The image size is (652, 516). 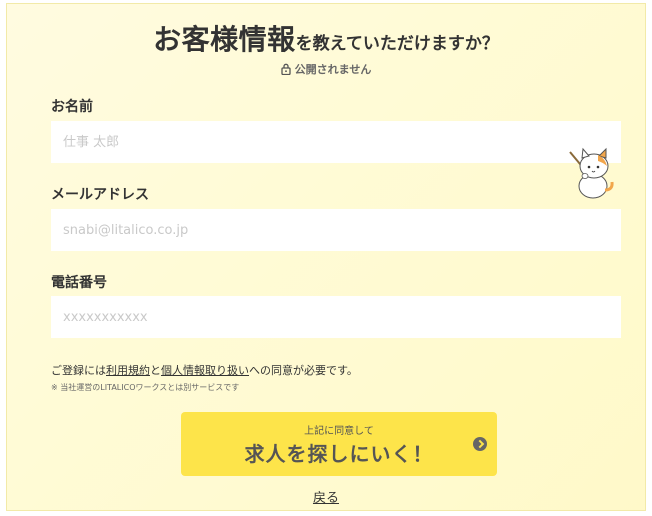 I want to click on privacy-note-text: 公開されません, so click(x=333, y=69).